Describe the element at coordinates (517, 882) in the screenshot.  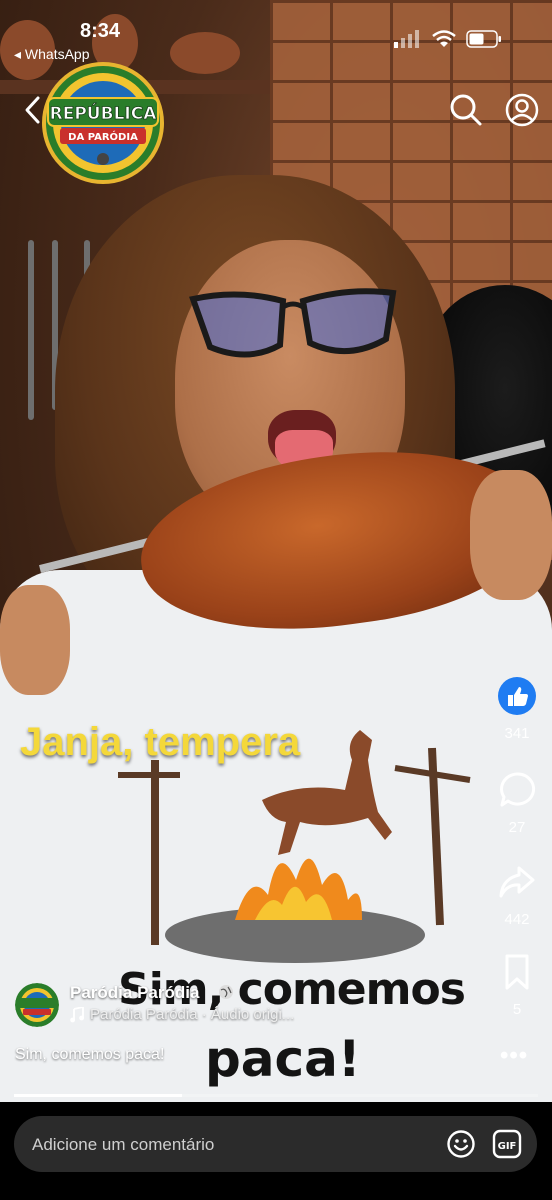
I see `share-icon` at that location.